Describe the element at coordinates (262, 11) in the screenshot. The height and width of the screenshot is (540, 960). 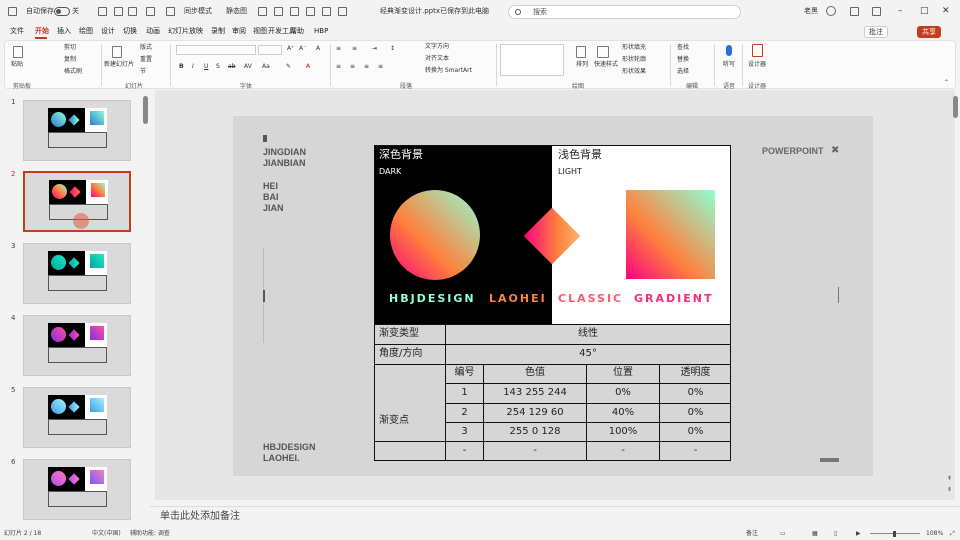
I see `print-icon` at that location.